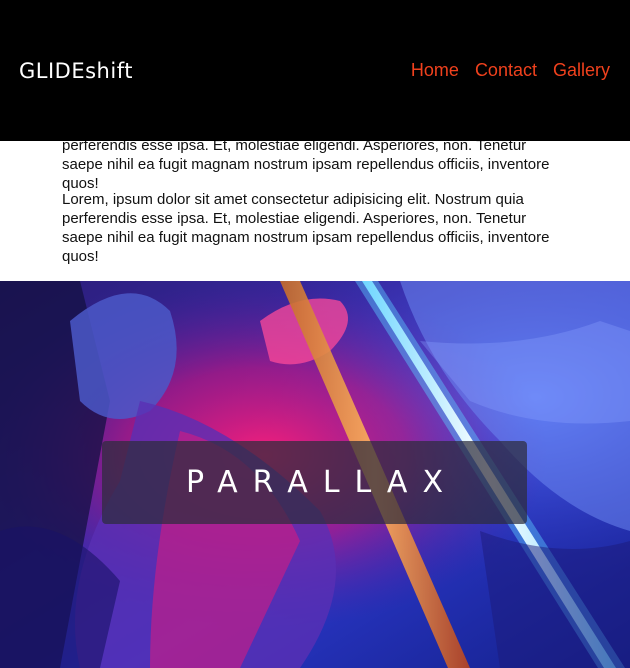 This screenshot has width=630, height=668. Describe the element at coordinates (581, 70) in the screenshot. I see `nav-link-gallery: Gallery` at that location.